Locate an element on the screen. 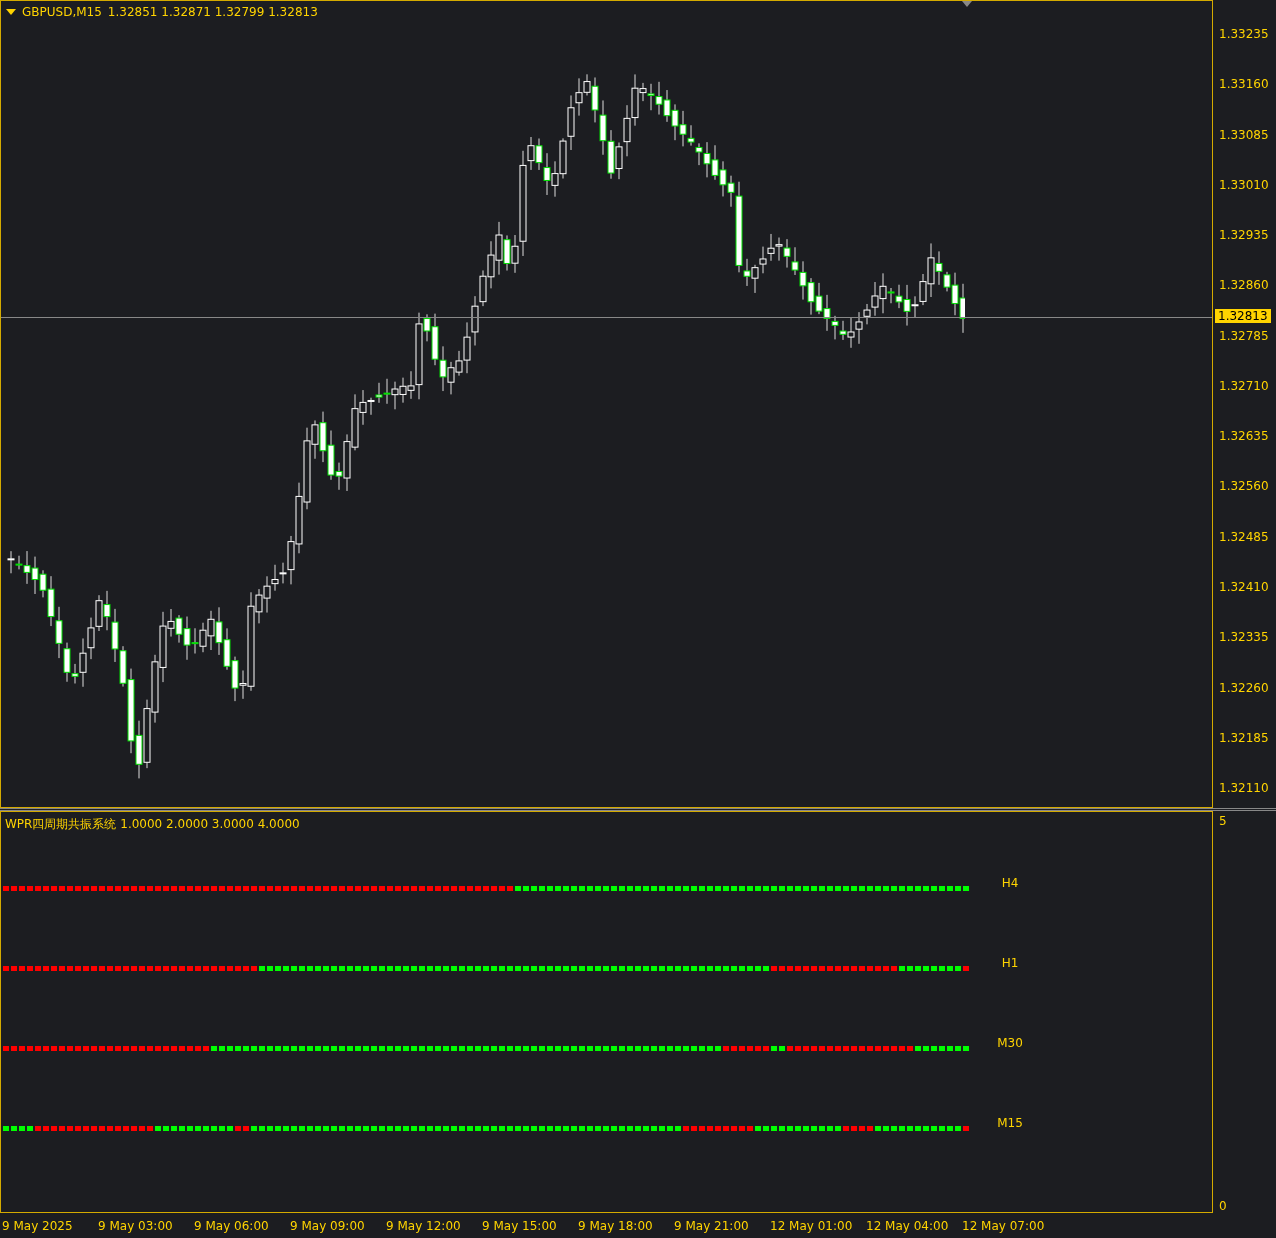 Image resolution: width=1276 pixels, height=1238 pixels. price-tick-label: 1.32485 is located at coordinates (1244, 536).